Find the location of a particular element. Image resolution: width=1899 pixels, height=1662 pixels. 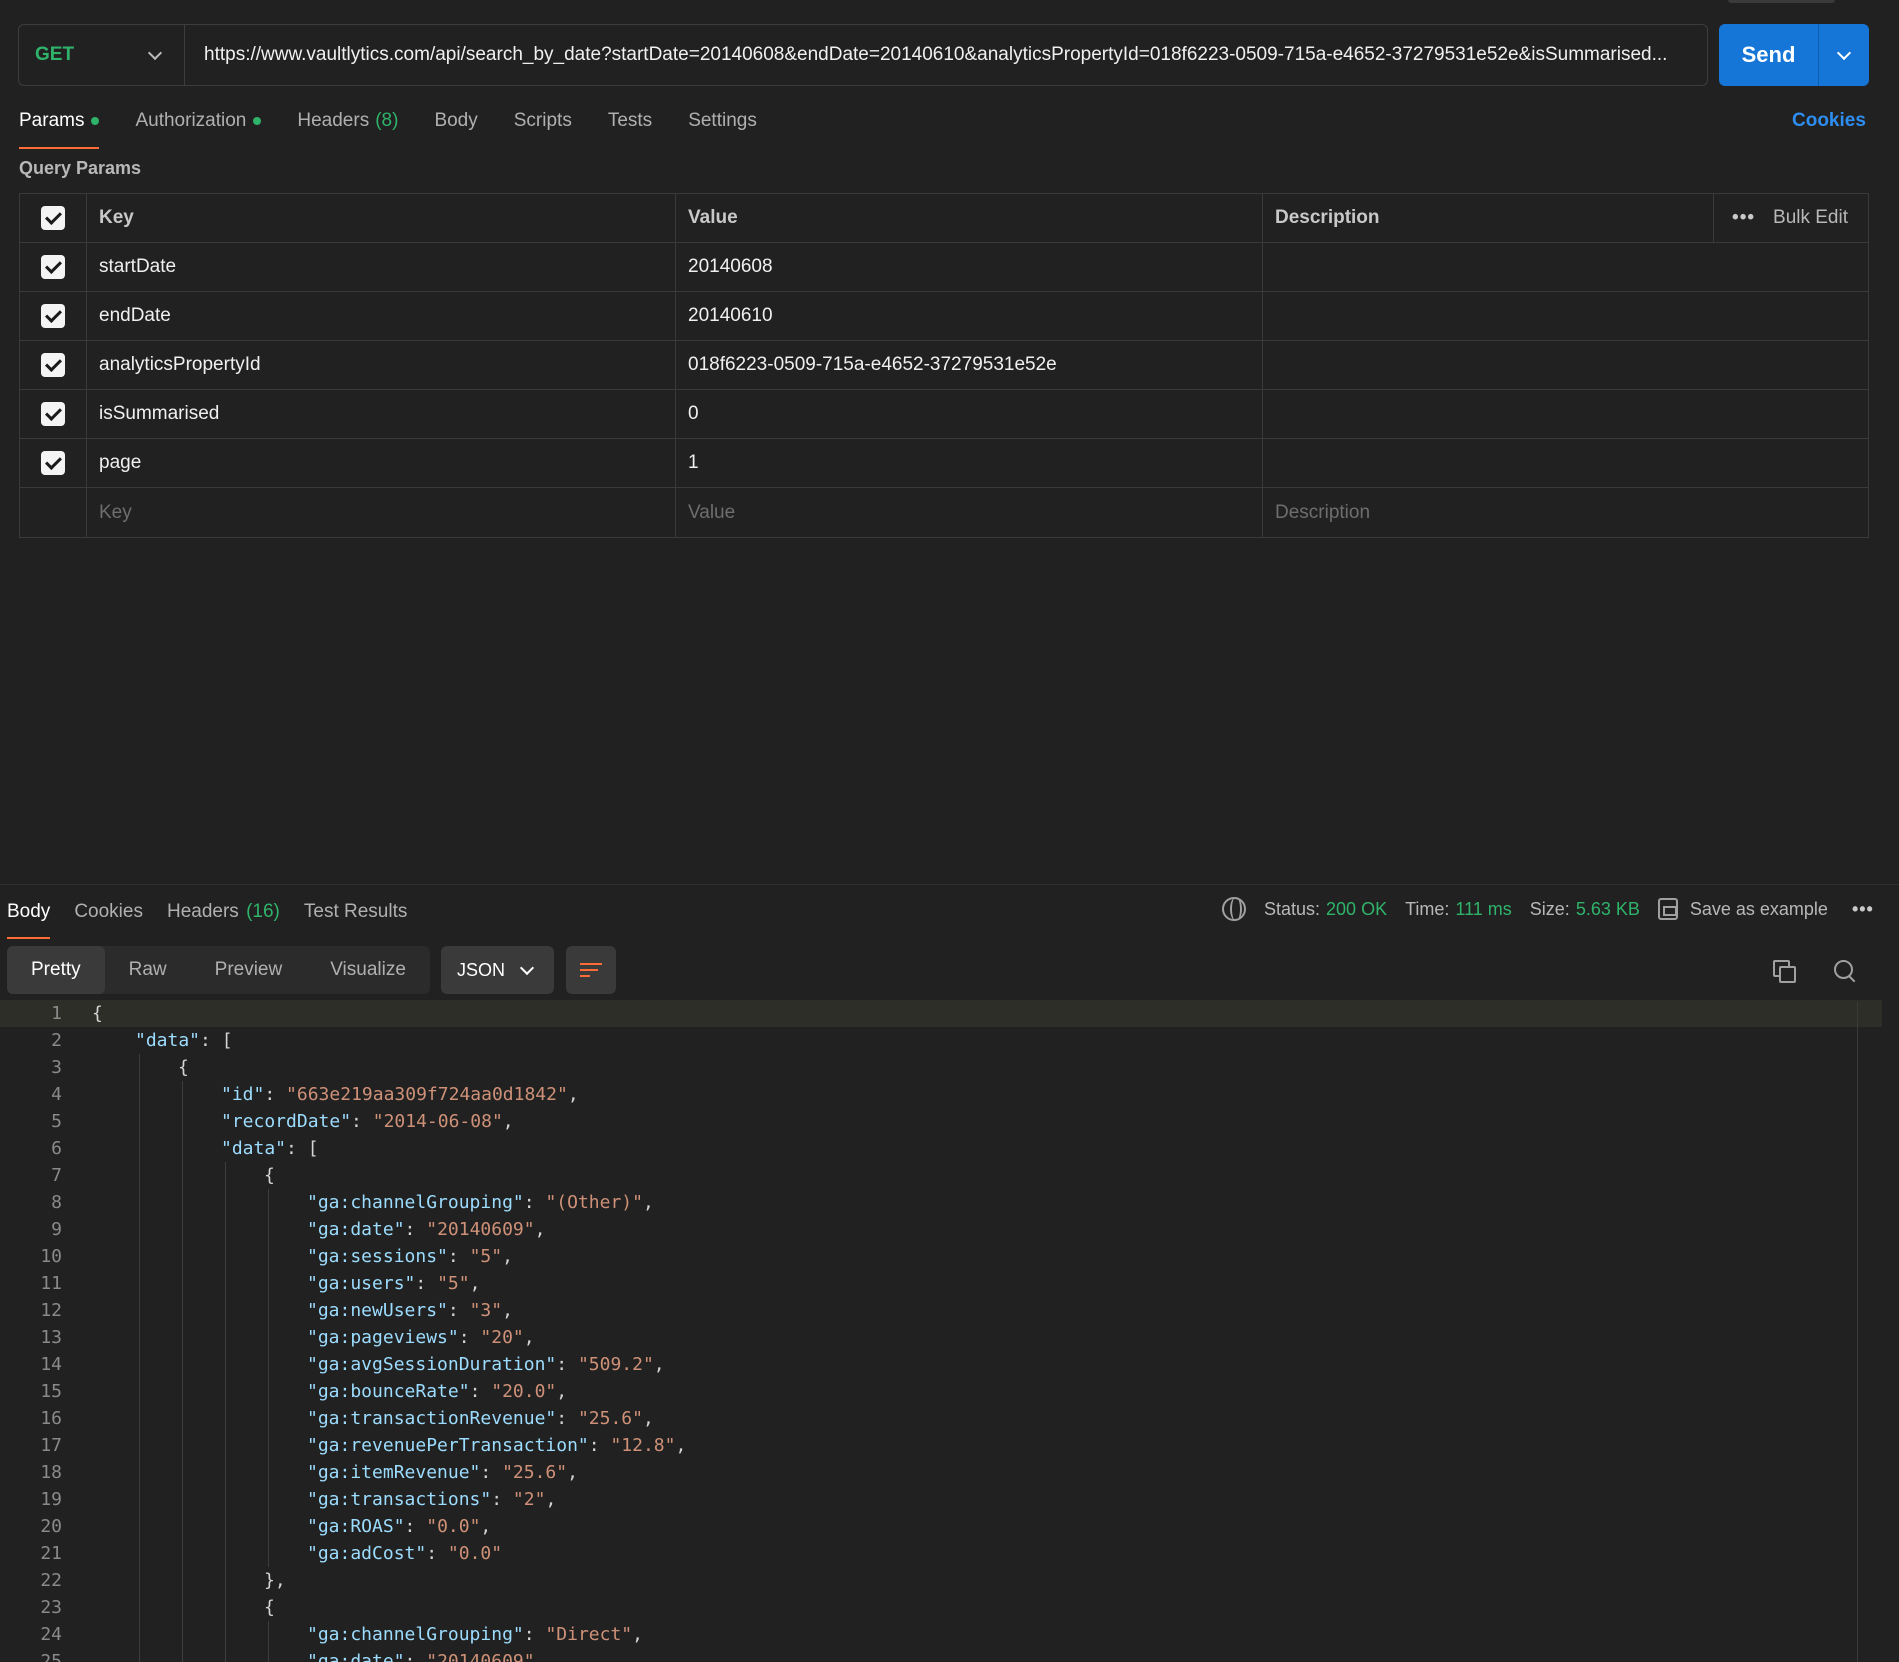

line-number: 19 is located at coordinates (51, 1499).